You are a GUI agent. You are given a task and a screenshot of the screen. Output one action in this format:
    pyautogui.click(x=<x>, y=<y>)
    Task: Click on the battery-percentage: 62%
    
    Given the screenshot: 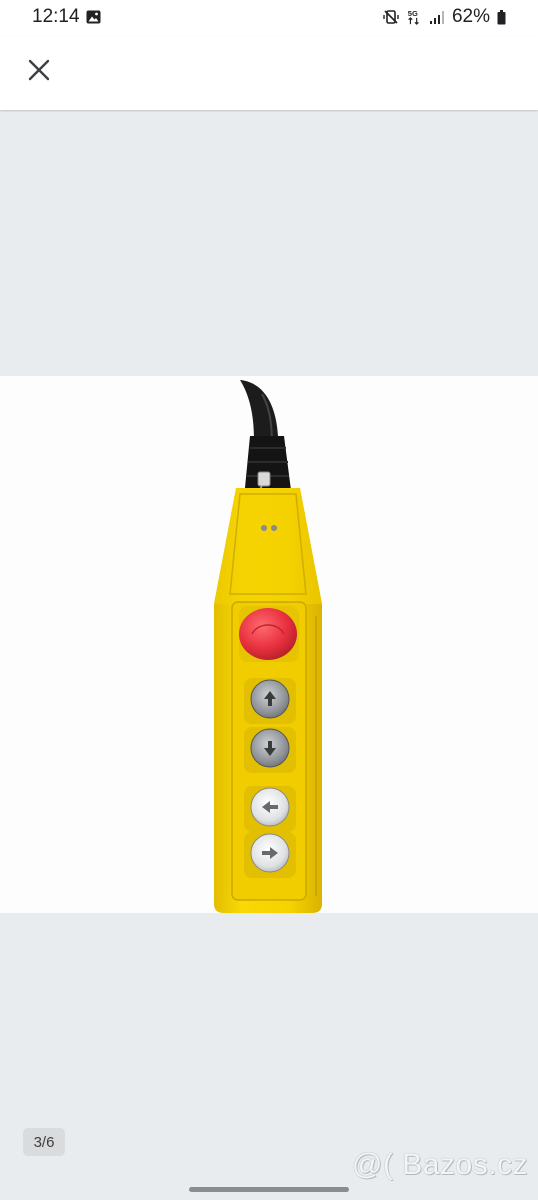 What is the action you would take?
    pyautogui.click(x=470, y=16)
    